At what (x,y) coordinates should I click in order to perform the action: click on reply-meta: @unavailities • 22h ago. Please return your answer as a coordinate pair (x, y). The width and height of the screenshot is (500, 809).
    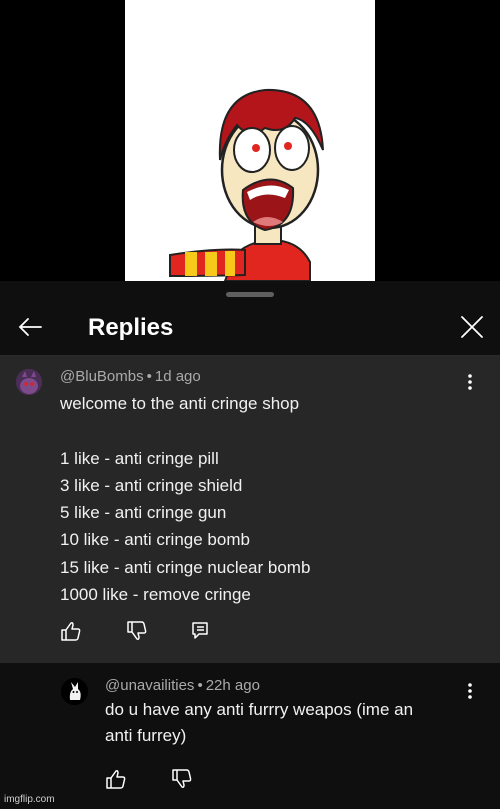
    Looking at the image, I should click on (182, 685).